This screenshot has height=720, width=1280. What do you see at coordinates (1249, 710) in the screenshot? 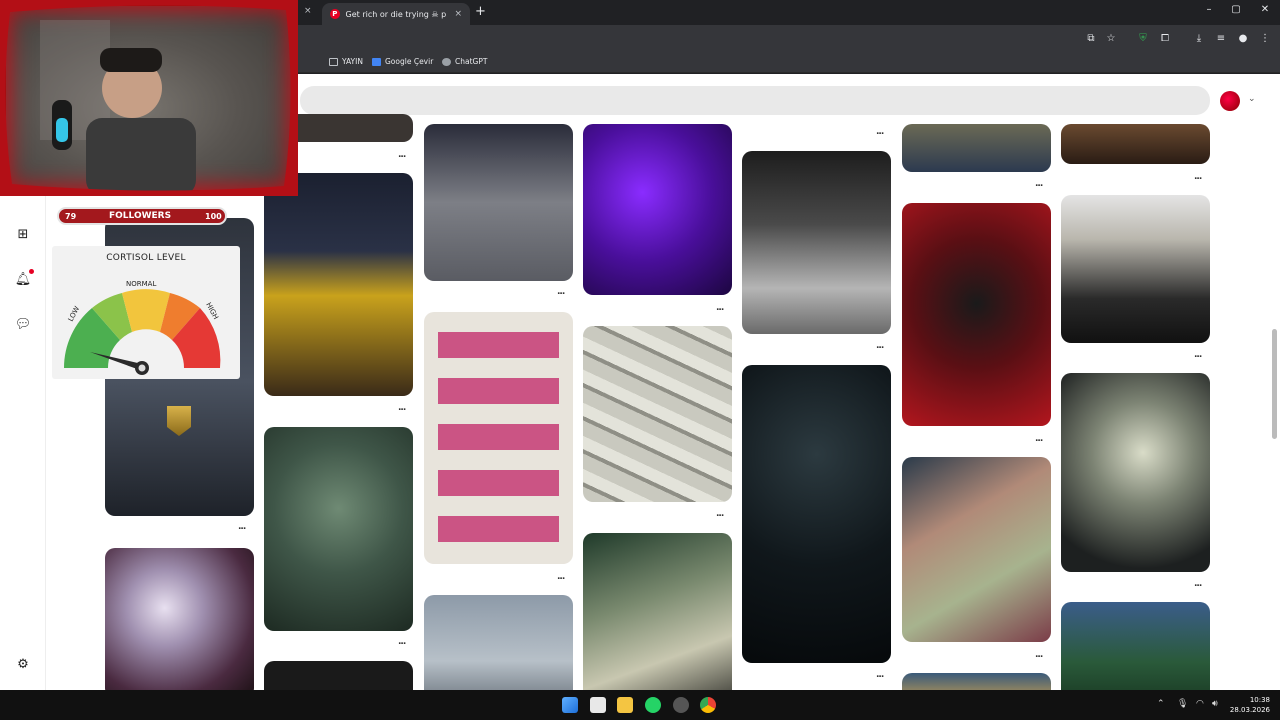
I see `clock-date: 28.03.2026` at bounding box center [1249, 710].